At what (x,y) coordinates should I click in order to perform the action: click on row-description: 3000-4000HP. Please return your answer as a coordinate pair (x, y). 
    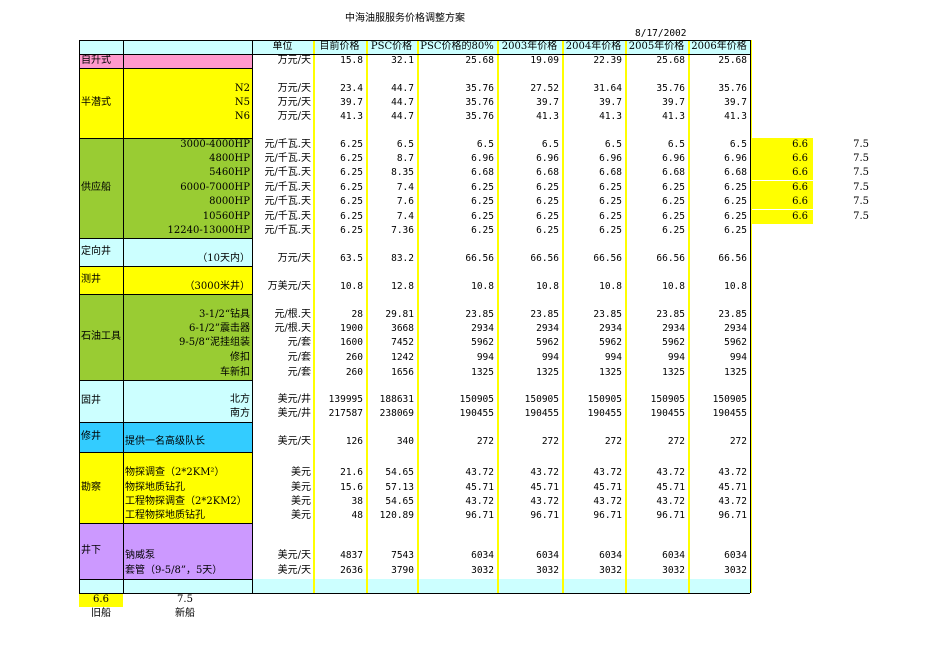
    Looking at the image, I should click on (215, 144).